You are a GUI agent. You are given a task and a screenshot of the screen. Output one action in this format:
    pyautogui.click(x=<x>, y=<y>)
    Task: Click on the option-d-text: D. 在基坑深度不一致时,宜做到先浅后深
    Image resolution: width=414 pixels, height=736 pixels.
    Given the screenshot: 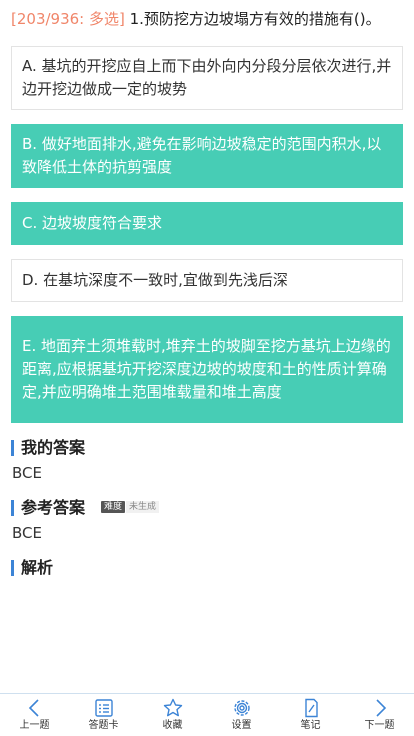 What is the action you would take?
    pyautogui.click(x=155, y=280)
    